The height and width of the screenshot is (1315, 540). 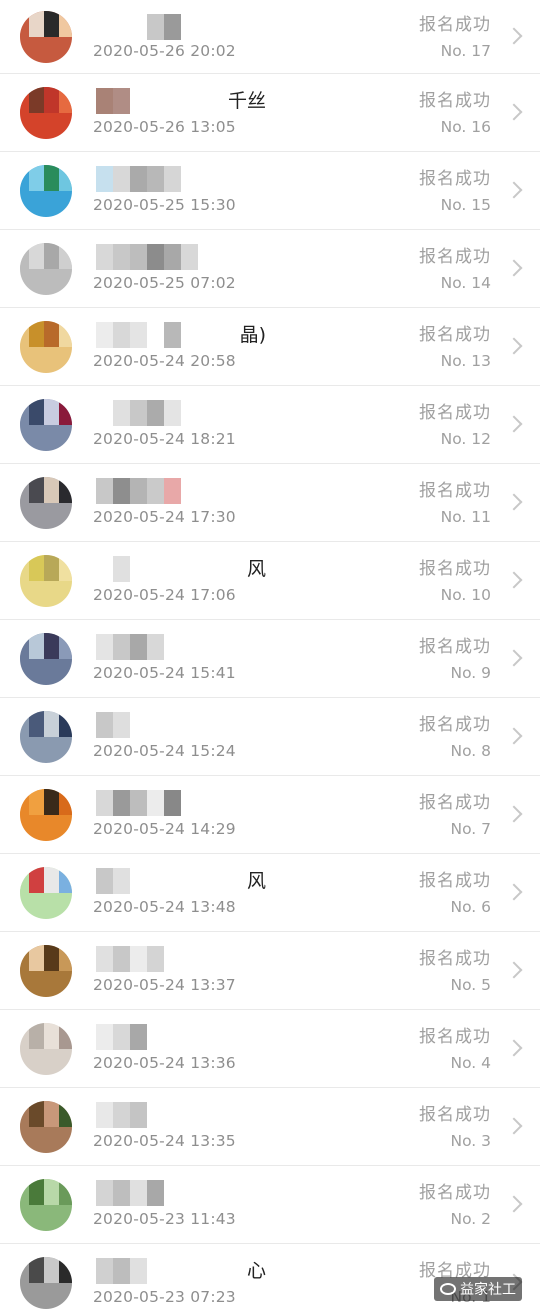 What do you see at coordinates (470, 1141) in the screenshot?
I see `signup-number: No. 3` at bounding box center [470, 1141].